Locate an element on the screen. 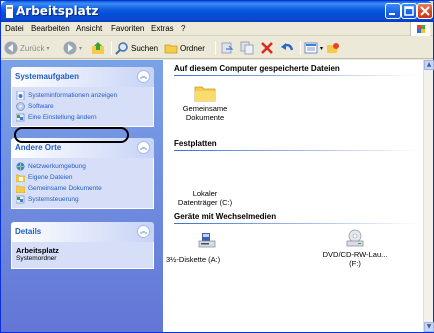 The height and width of the screenshot is (333, 434). folder-options-icon is located at coordinates (333, 48).